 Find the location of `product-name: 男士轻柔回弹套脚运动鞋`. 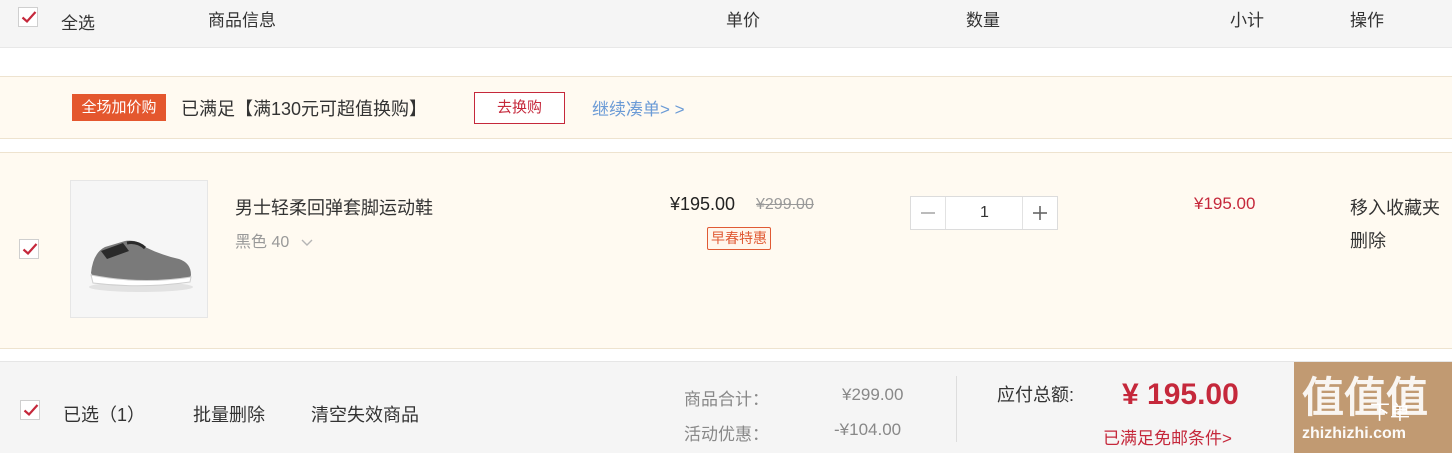

product-name: 男士轻柔回弹套脚运动鞋 is located at coordinates (334, 207).